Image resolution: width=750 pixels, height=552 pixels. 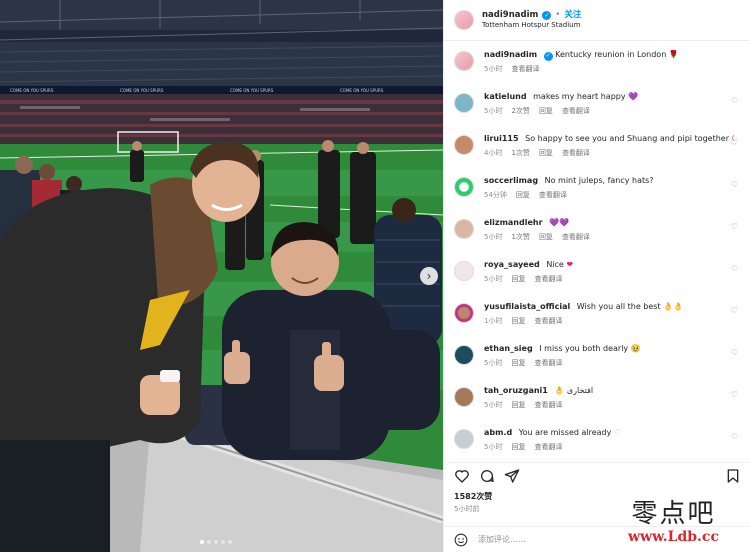 I want to click on comment-username: ethan_sieg, so click(x=508, y=348).